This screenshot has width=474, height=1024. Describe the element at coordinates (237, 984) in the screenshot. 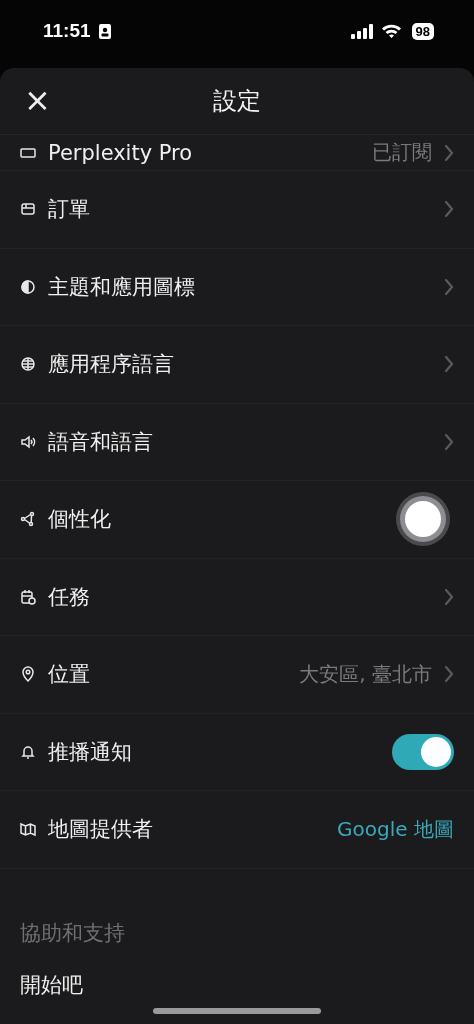

I see `help-item: 開始吧` at that location.